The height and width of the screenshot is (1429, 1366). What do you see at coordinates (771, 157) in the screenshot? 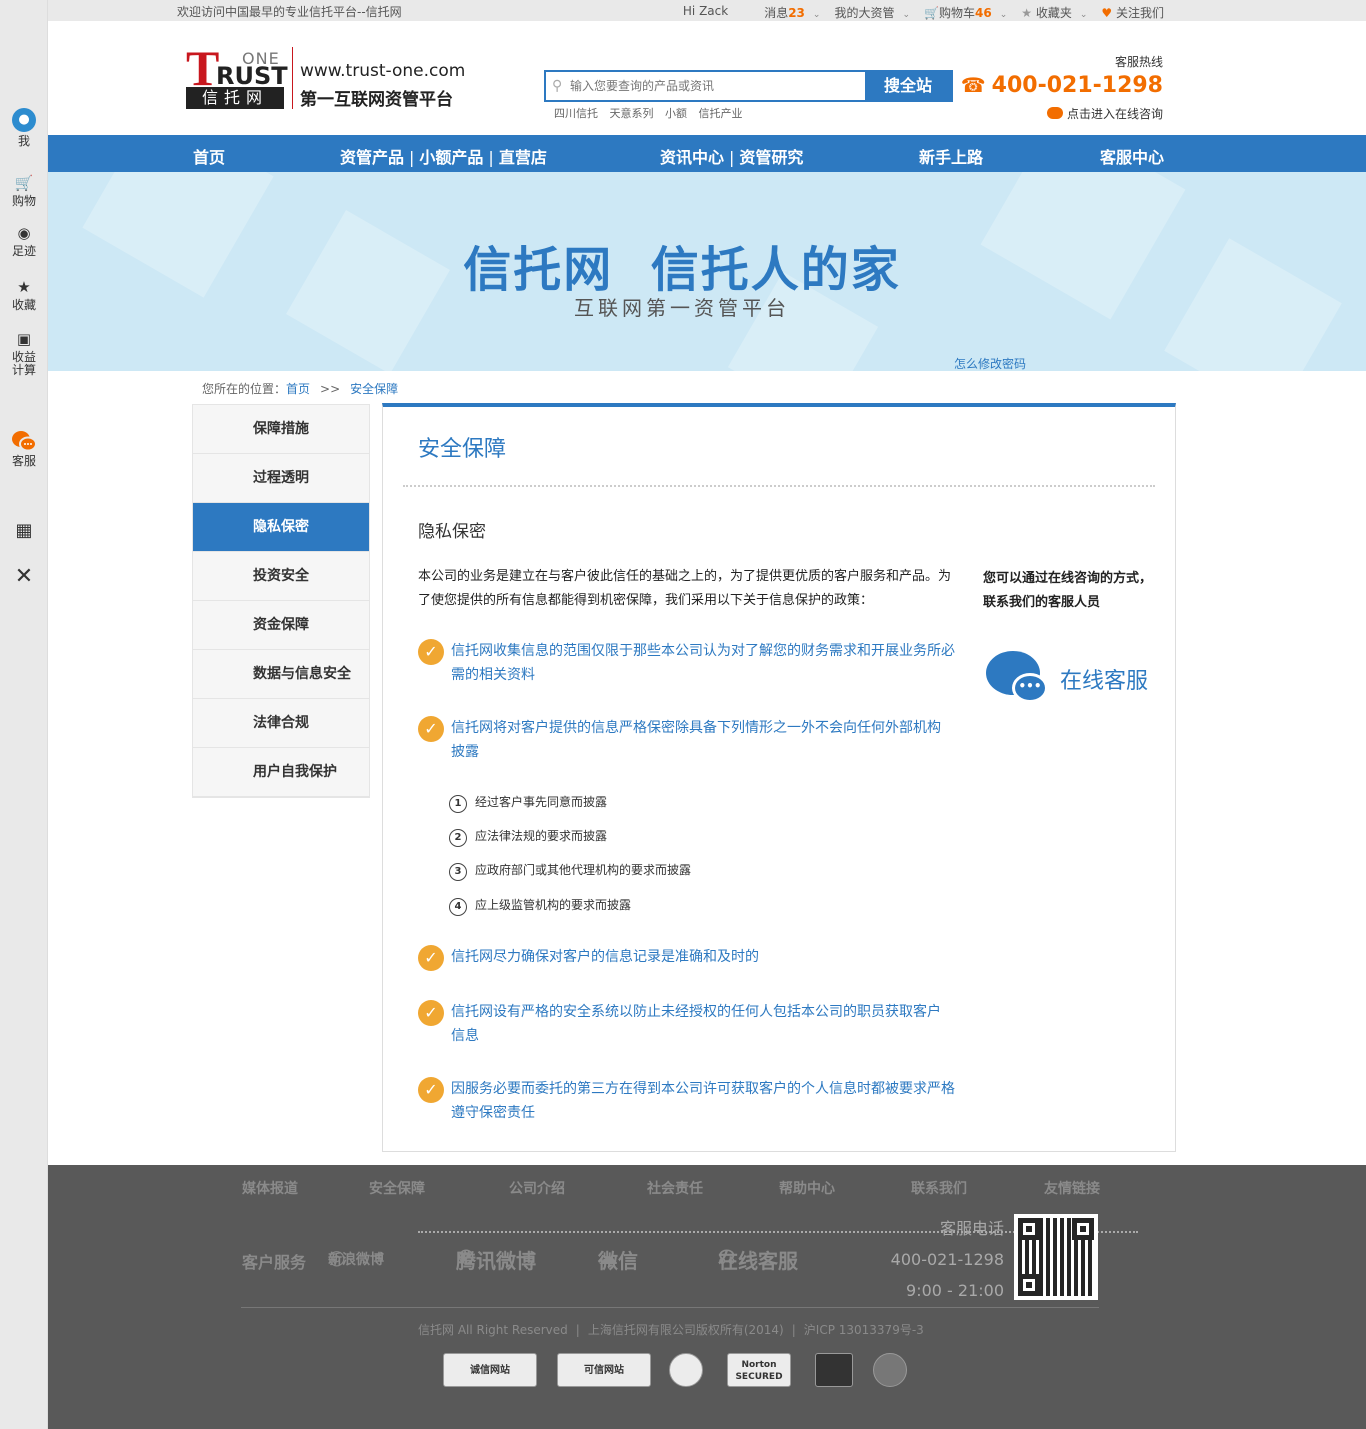
I see `nav-research: 资管研究` at bounding box center [771, 157].